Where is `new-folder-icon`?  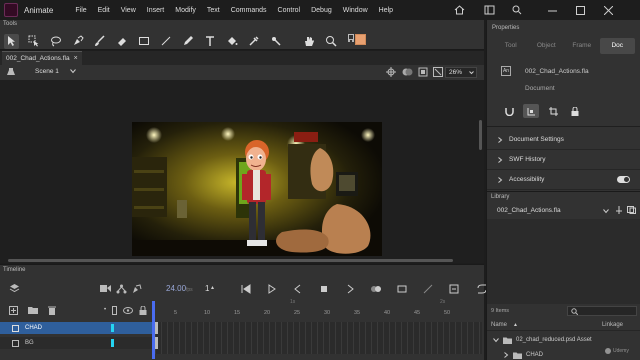 new-folder-icon is located at coordinates (33, 310).